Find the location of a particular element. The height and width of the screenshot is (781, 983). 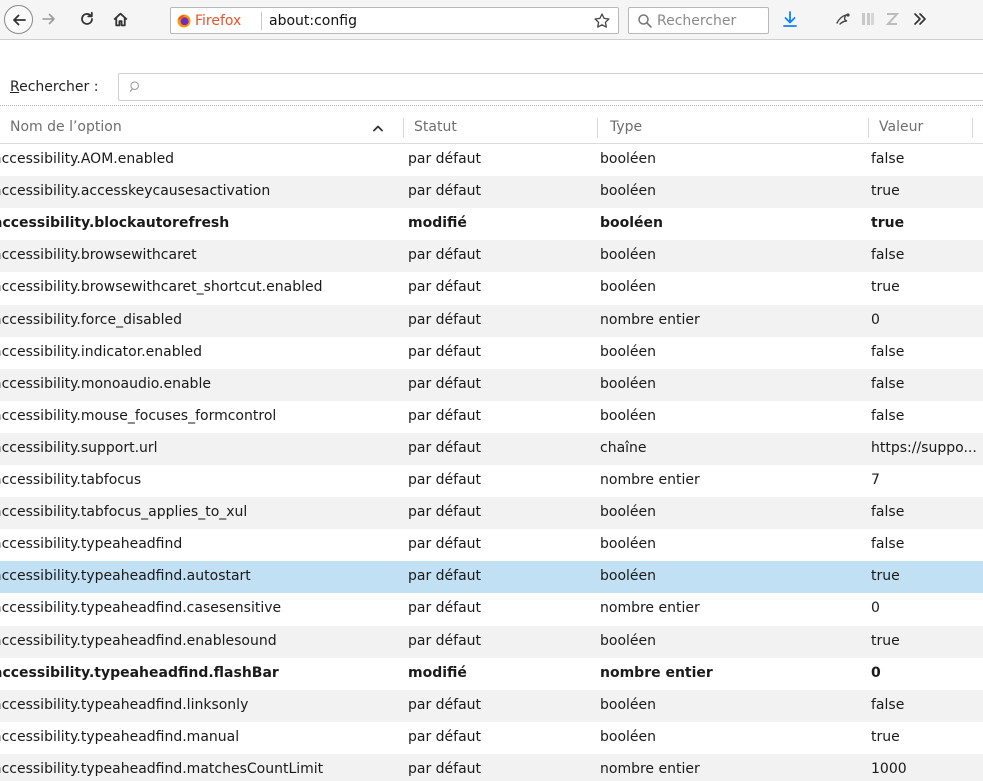

downloads-button is located at coordinates (790, 19).